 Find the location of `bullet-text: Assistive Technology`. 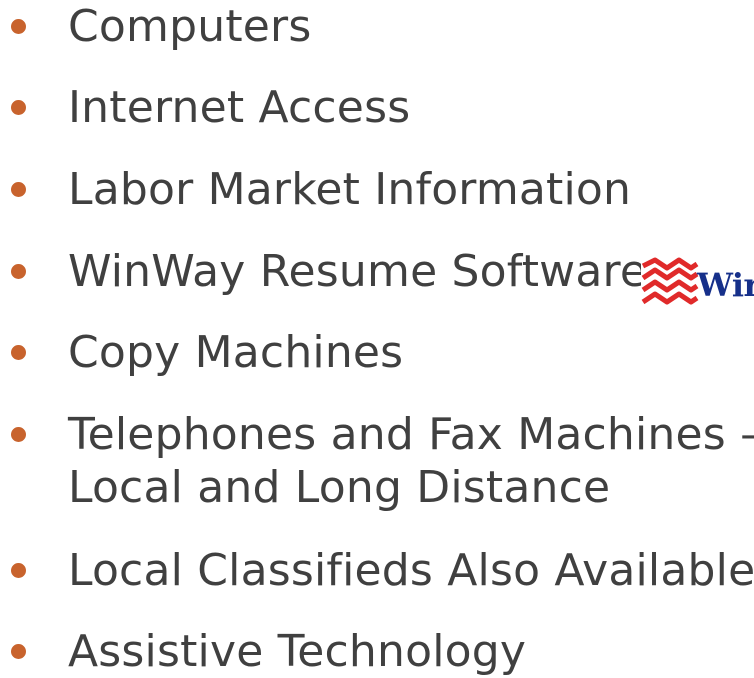

bullet-text: Assistive Technology is located at coordinates (297, 651).